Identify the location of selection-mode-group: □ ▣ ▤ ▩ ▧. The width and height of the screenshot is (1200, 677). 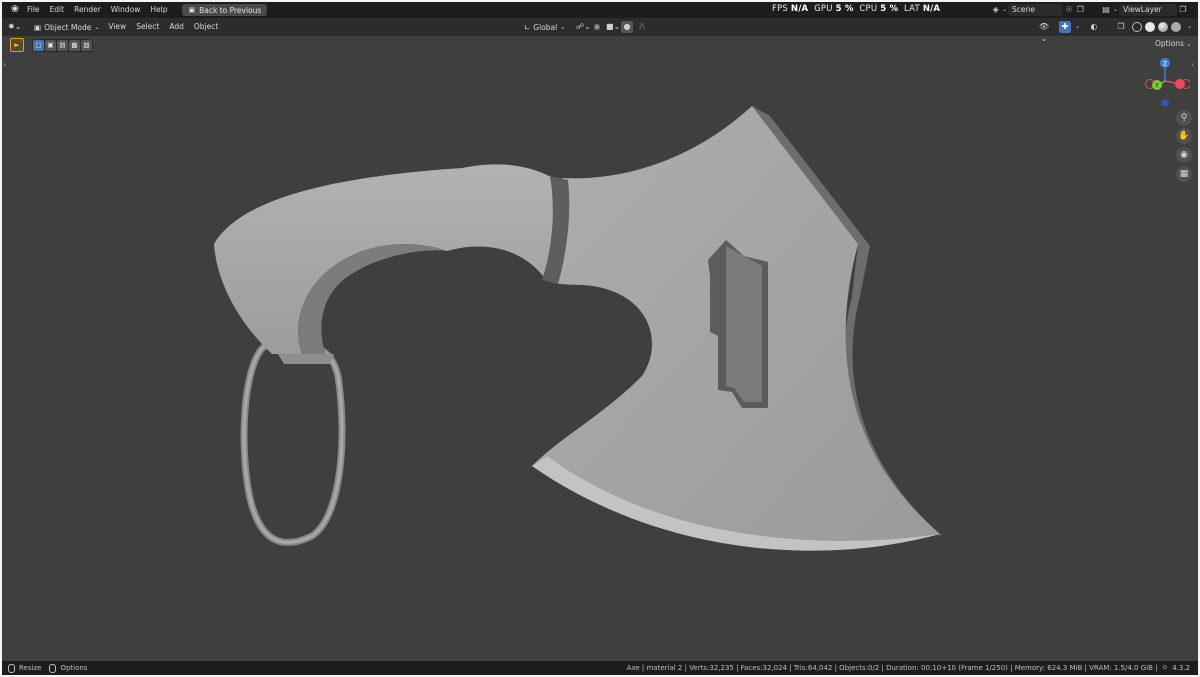
(62, 45).